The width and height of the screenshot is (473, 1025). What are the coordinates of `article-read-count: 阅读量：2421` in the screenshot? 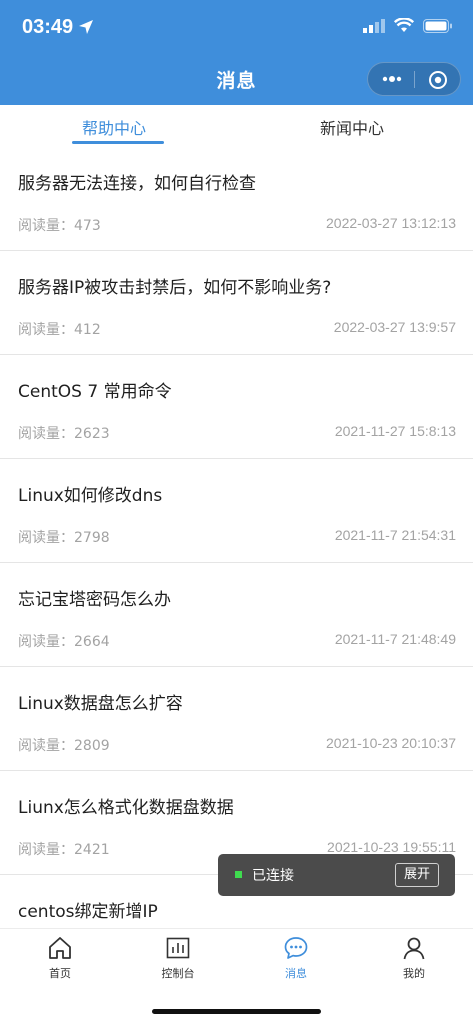 It's located at (64, 850).